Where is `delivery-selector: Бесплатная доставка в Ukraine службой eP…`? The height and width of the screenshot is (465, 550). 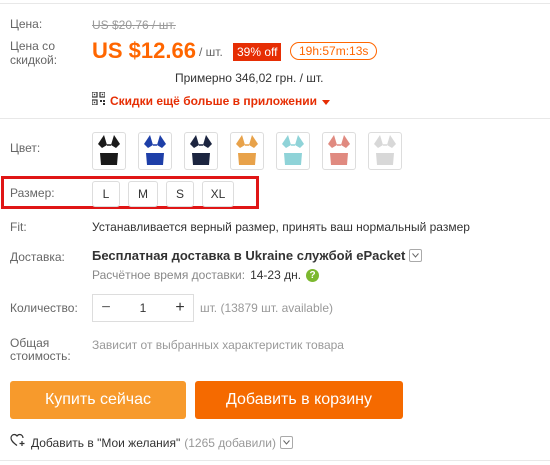 delivery-selector: Бесплатная доставка в Ukraine службой eP… is located at coordinates (257, 255).